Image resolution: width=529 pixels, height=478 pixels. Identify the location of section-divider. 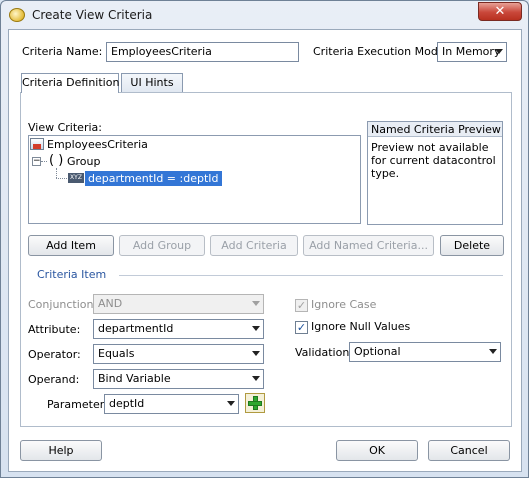
(311, 275).